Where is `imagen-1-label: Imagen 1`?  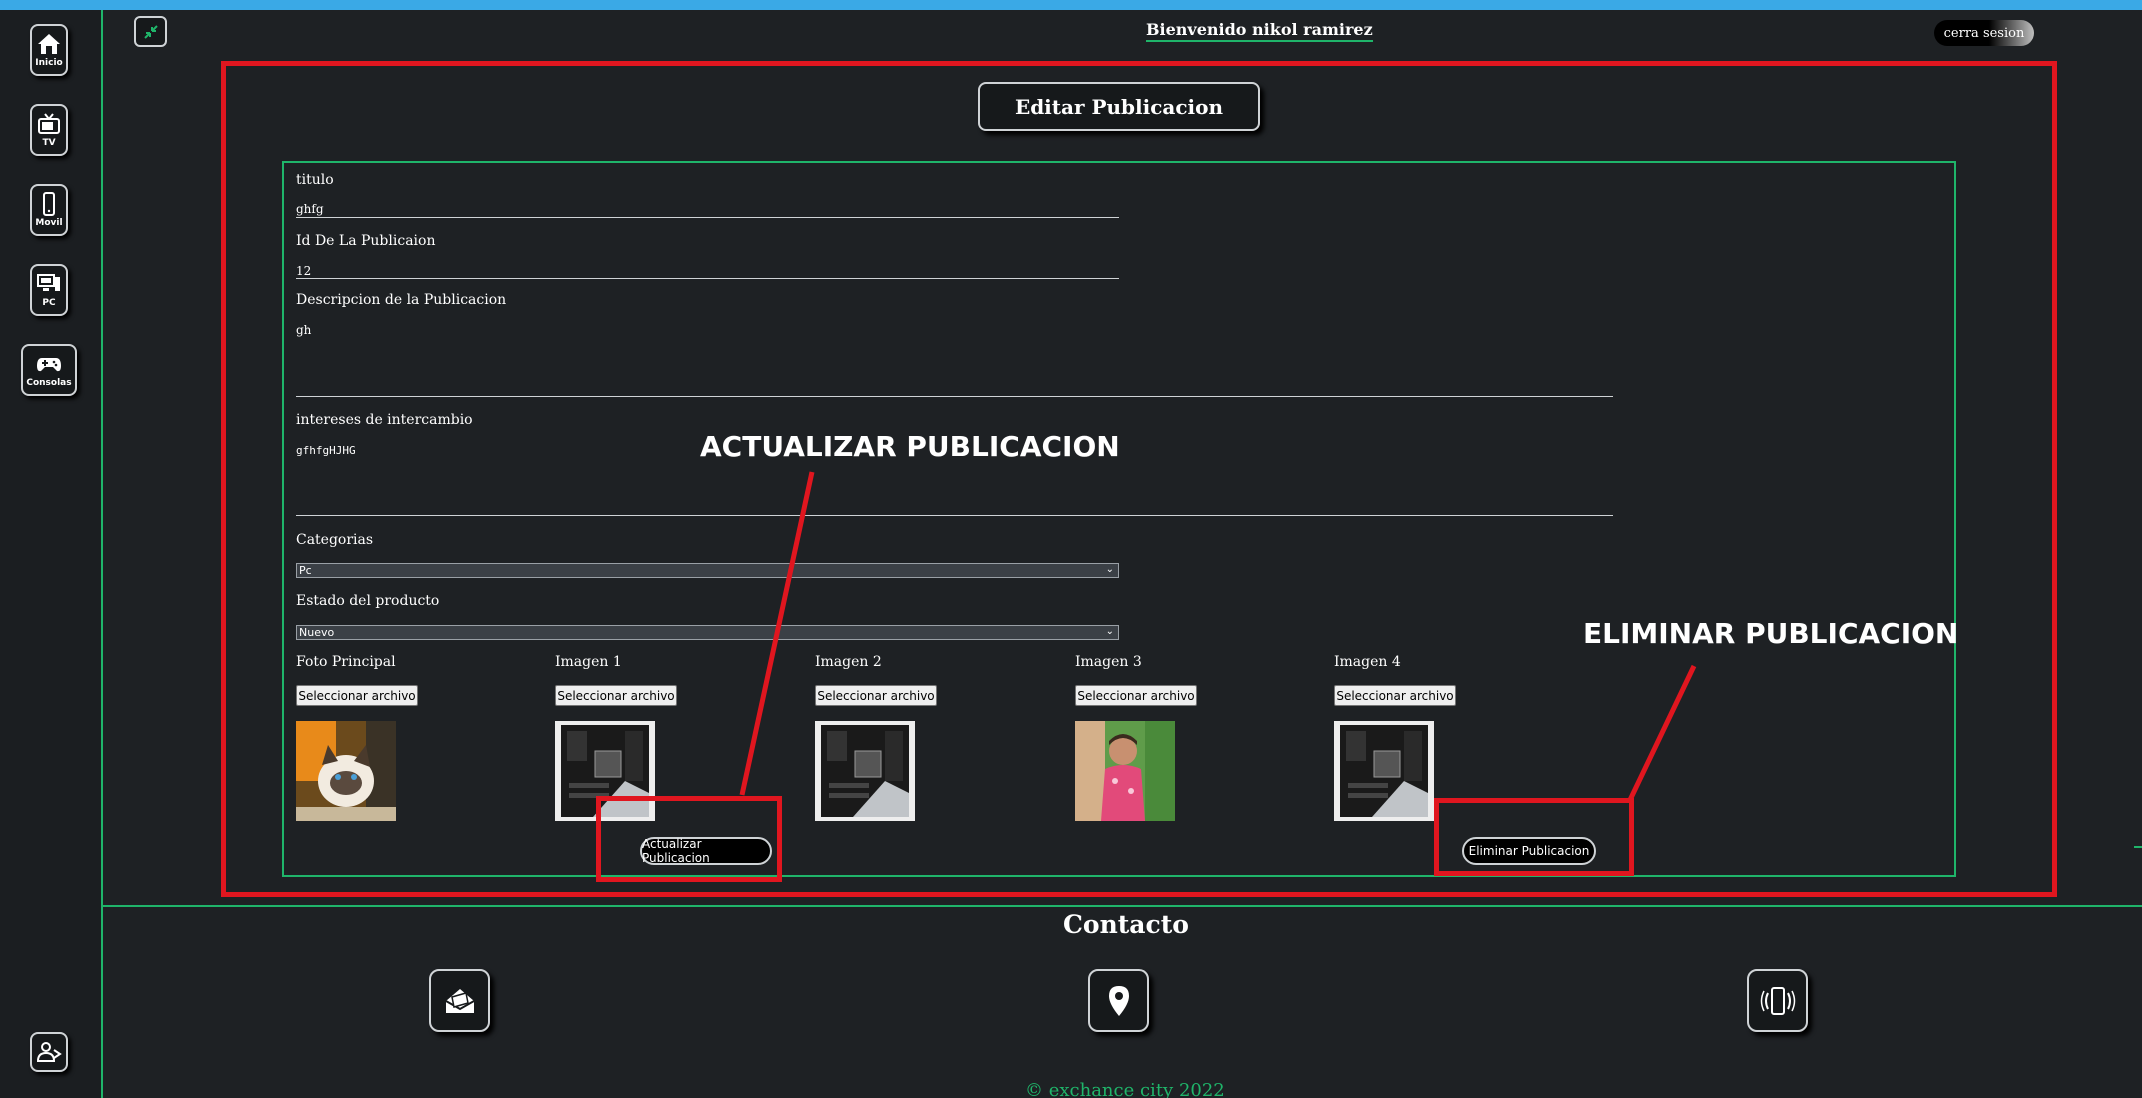 imagen-1-label: Imagen 1 is located at coordinates (588, 662).